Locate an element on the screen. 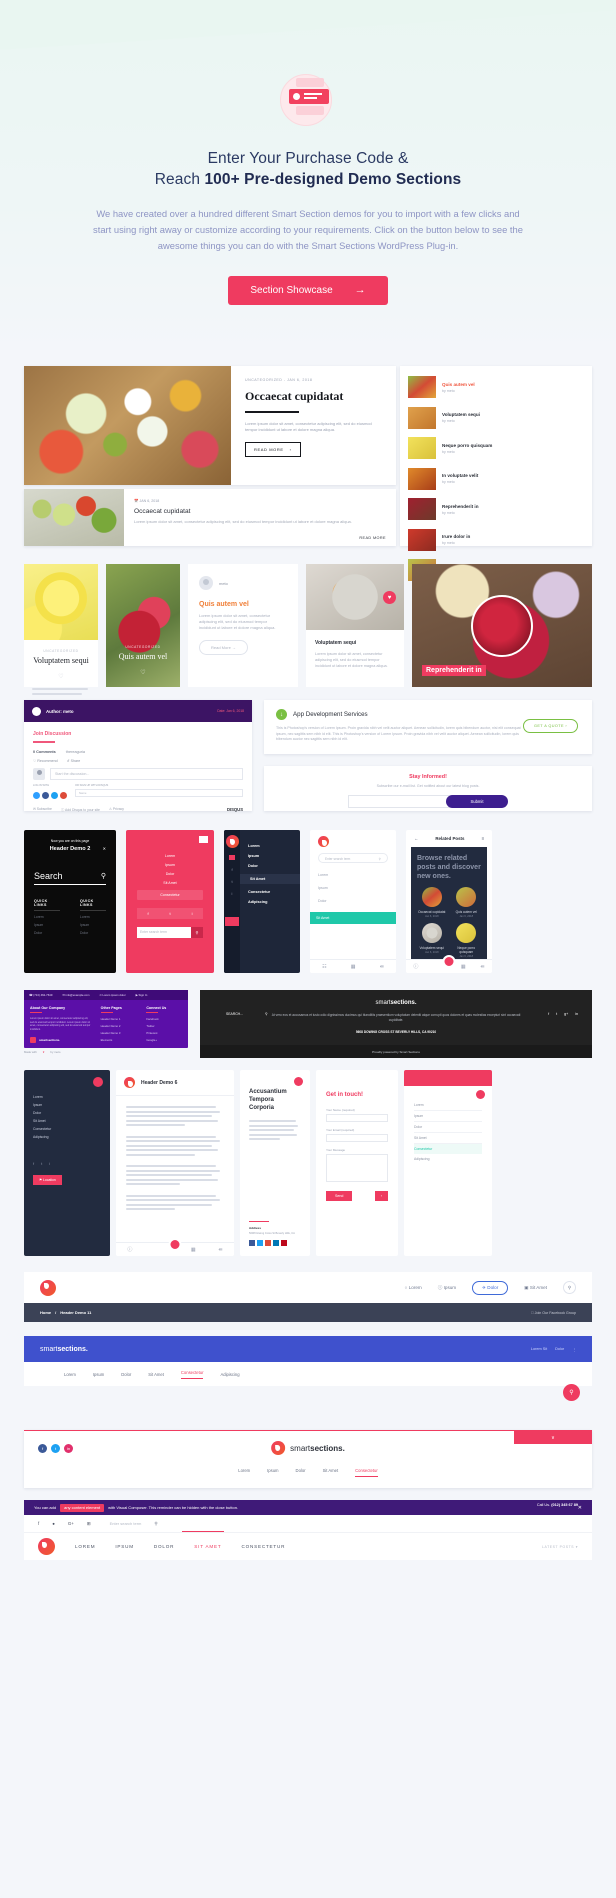 This screenshot has height=1898, width=616. menu-item-dolor: Dolor is located at coordinates (170, 874).